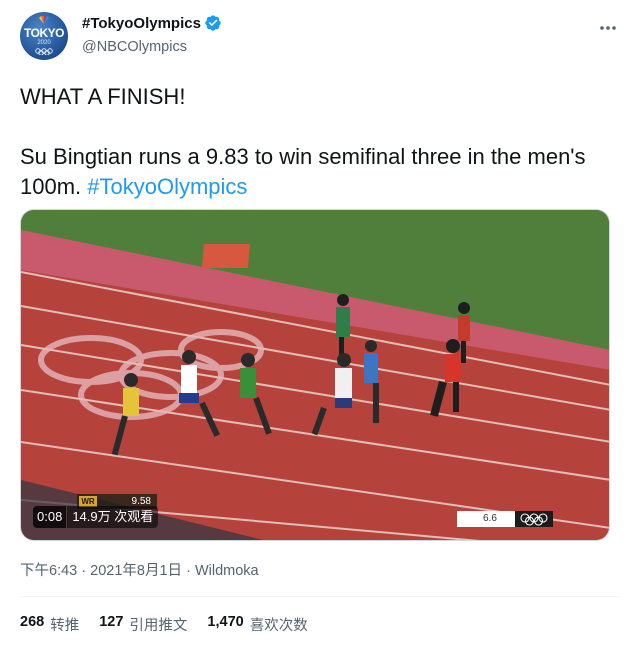  Describe the element at coordinates (227, 571) in the screenshot. I see `tweet-source: Wildmoka` at that location.